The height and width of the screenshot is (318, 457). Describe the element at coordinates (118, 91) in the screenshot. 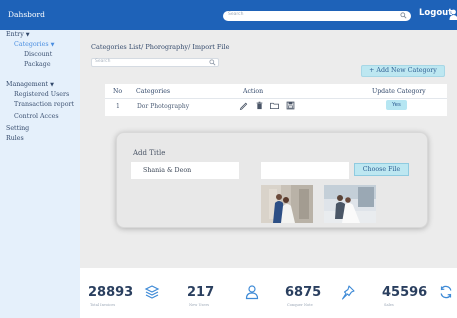

I see `column-header-no: No` at that location.